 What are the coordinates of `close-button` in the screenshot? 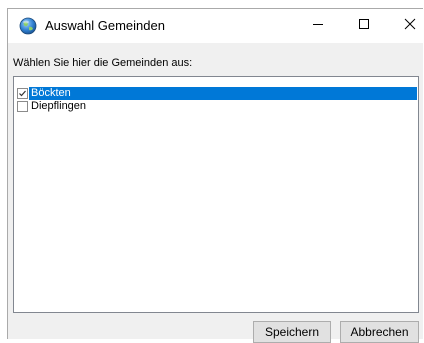 It's located at (405, 26).